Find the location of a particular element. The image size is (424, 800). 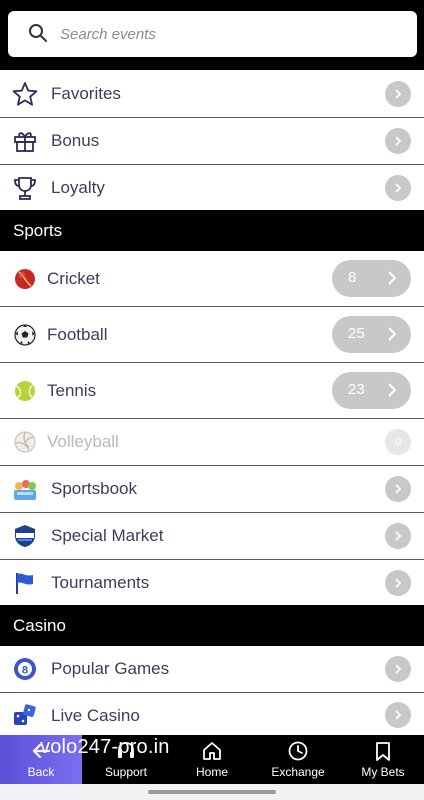

popular-games-icon: 8 is located at coordinates (25, 669).